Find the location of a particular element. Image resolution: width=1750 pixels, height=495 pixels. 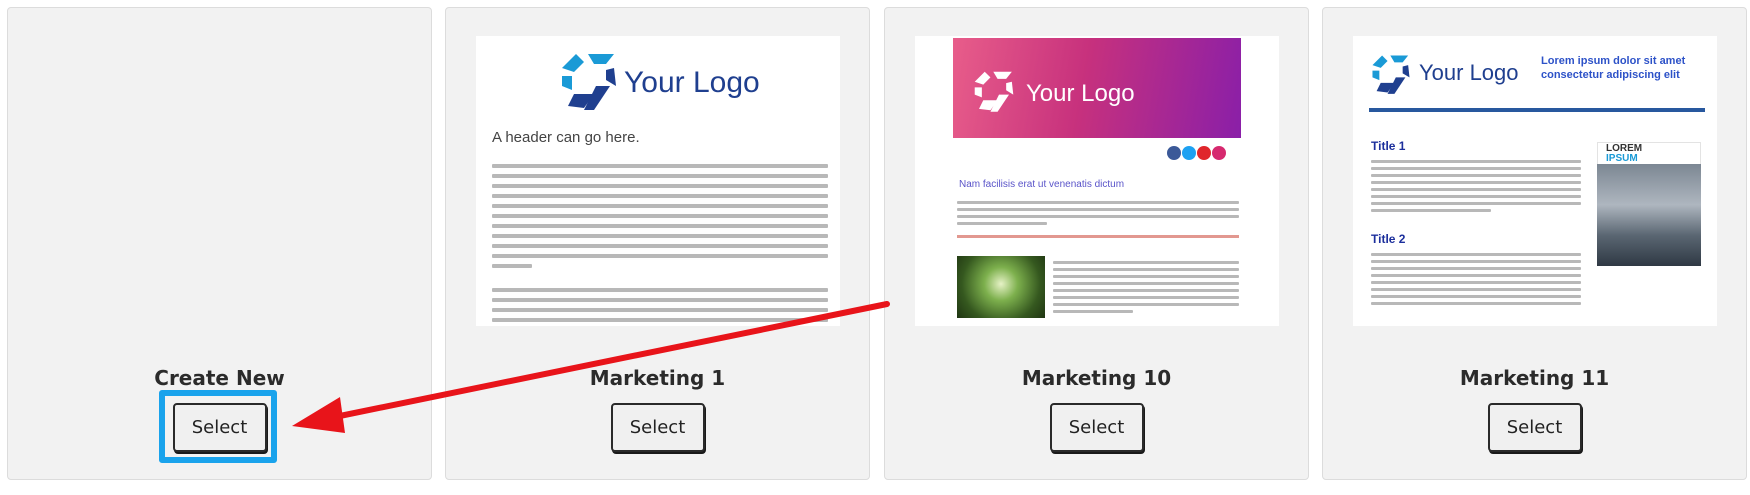

arrow-shaft is located at coordinates (608, 361).